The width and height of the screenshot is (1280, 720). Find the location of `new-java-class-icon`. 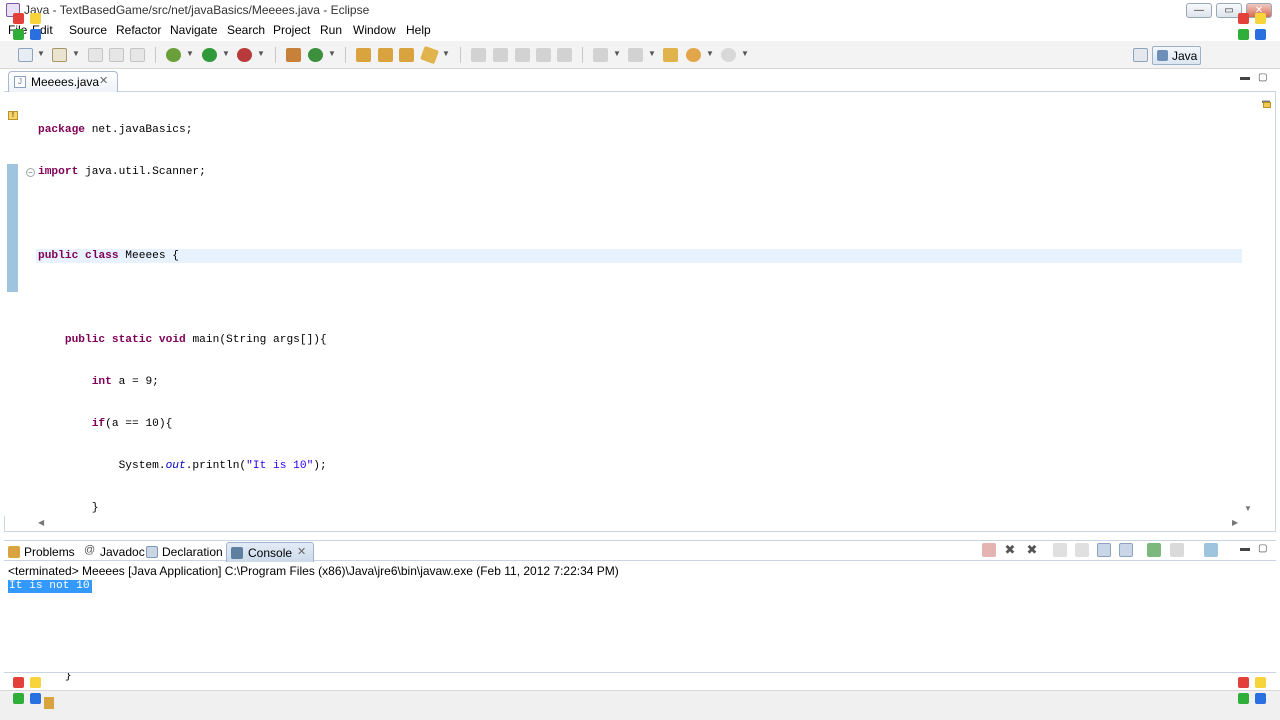

new-java-class-icon is located at coordinates (315, 55).